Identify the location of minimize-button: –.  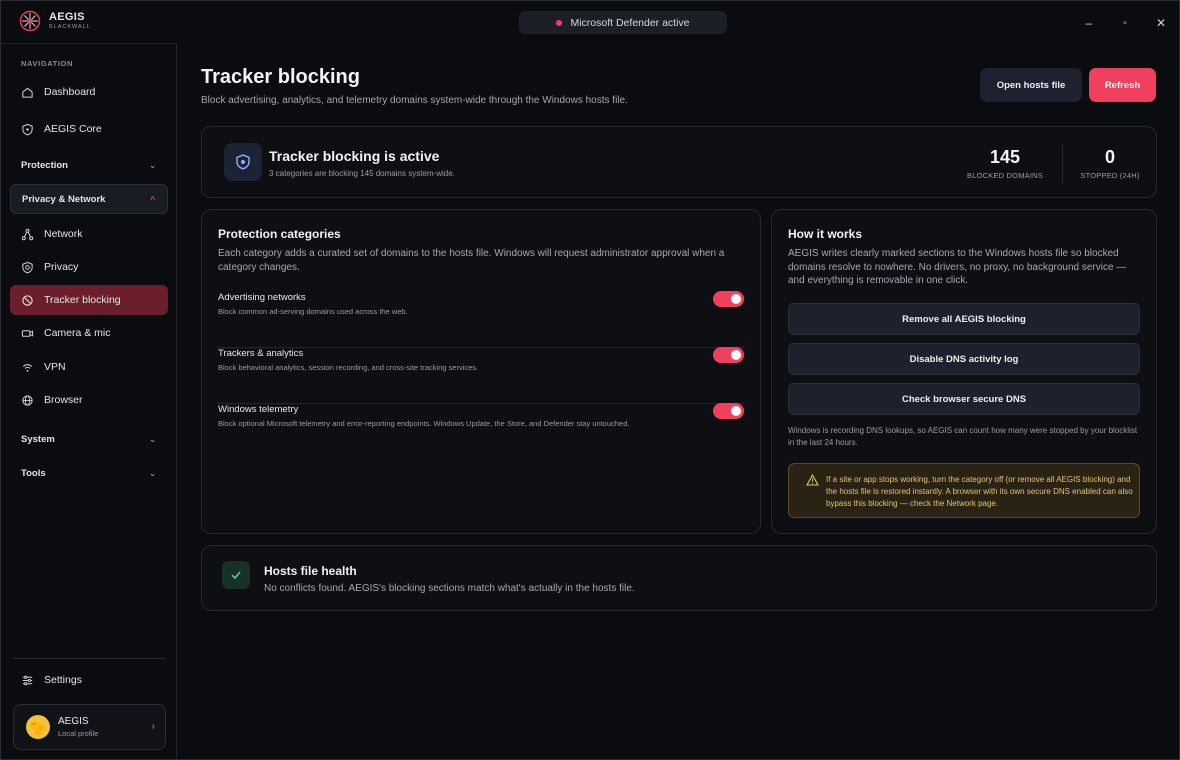
(1089, 23).